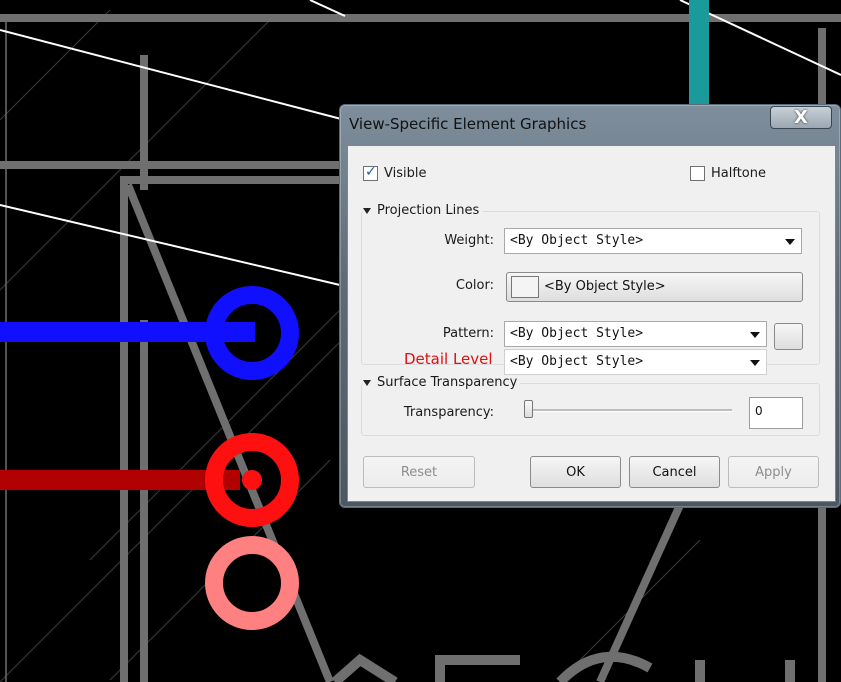  I want to click on teal-pipe, so click(699, 53).